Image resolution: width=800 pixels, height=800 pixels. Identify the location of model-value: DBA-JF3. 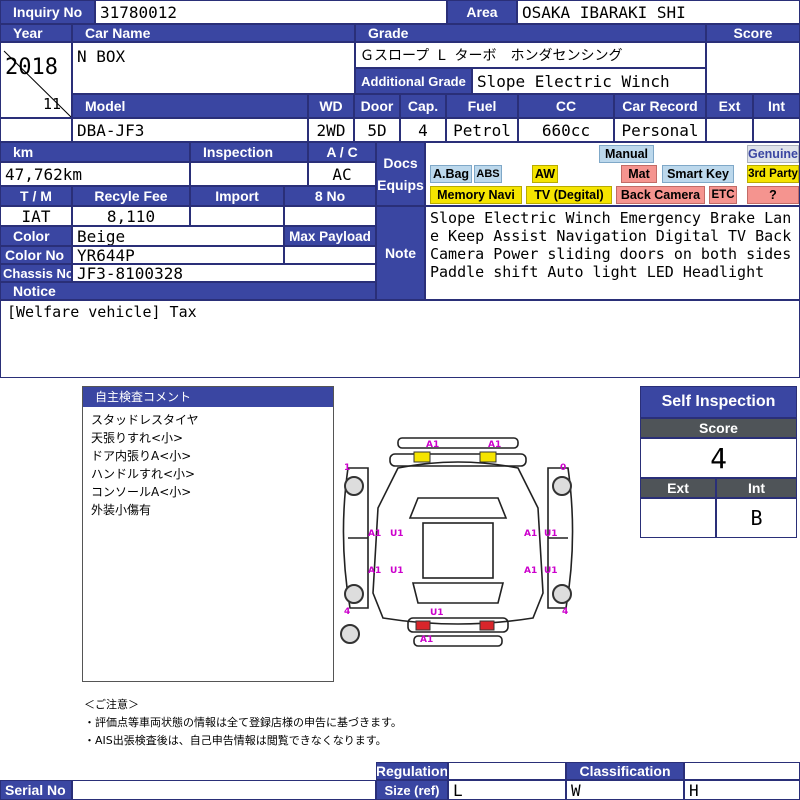
(190, 130).